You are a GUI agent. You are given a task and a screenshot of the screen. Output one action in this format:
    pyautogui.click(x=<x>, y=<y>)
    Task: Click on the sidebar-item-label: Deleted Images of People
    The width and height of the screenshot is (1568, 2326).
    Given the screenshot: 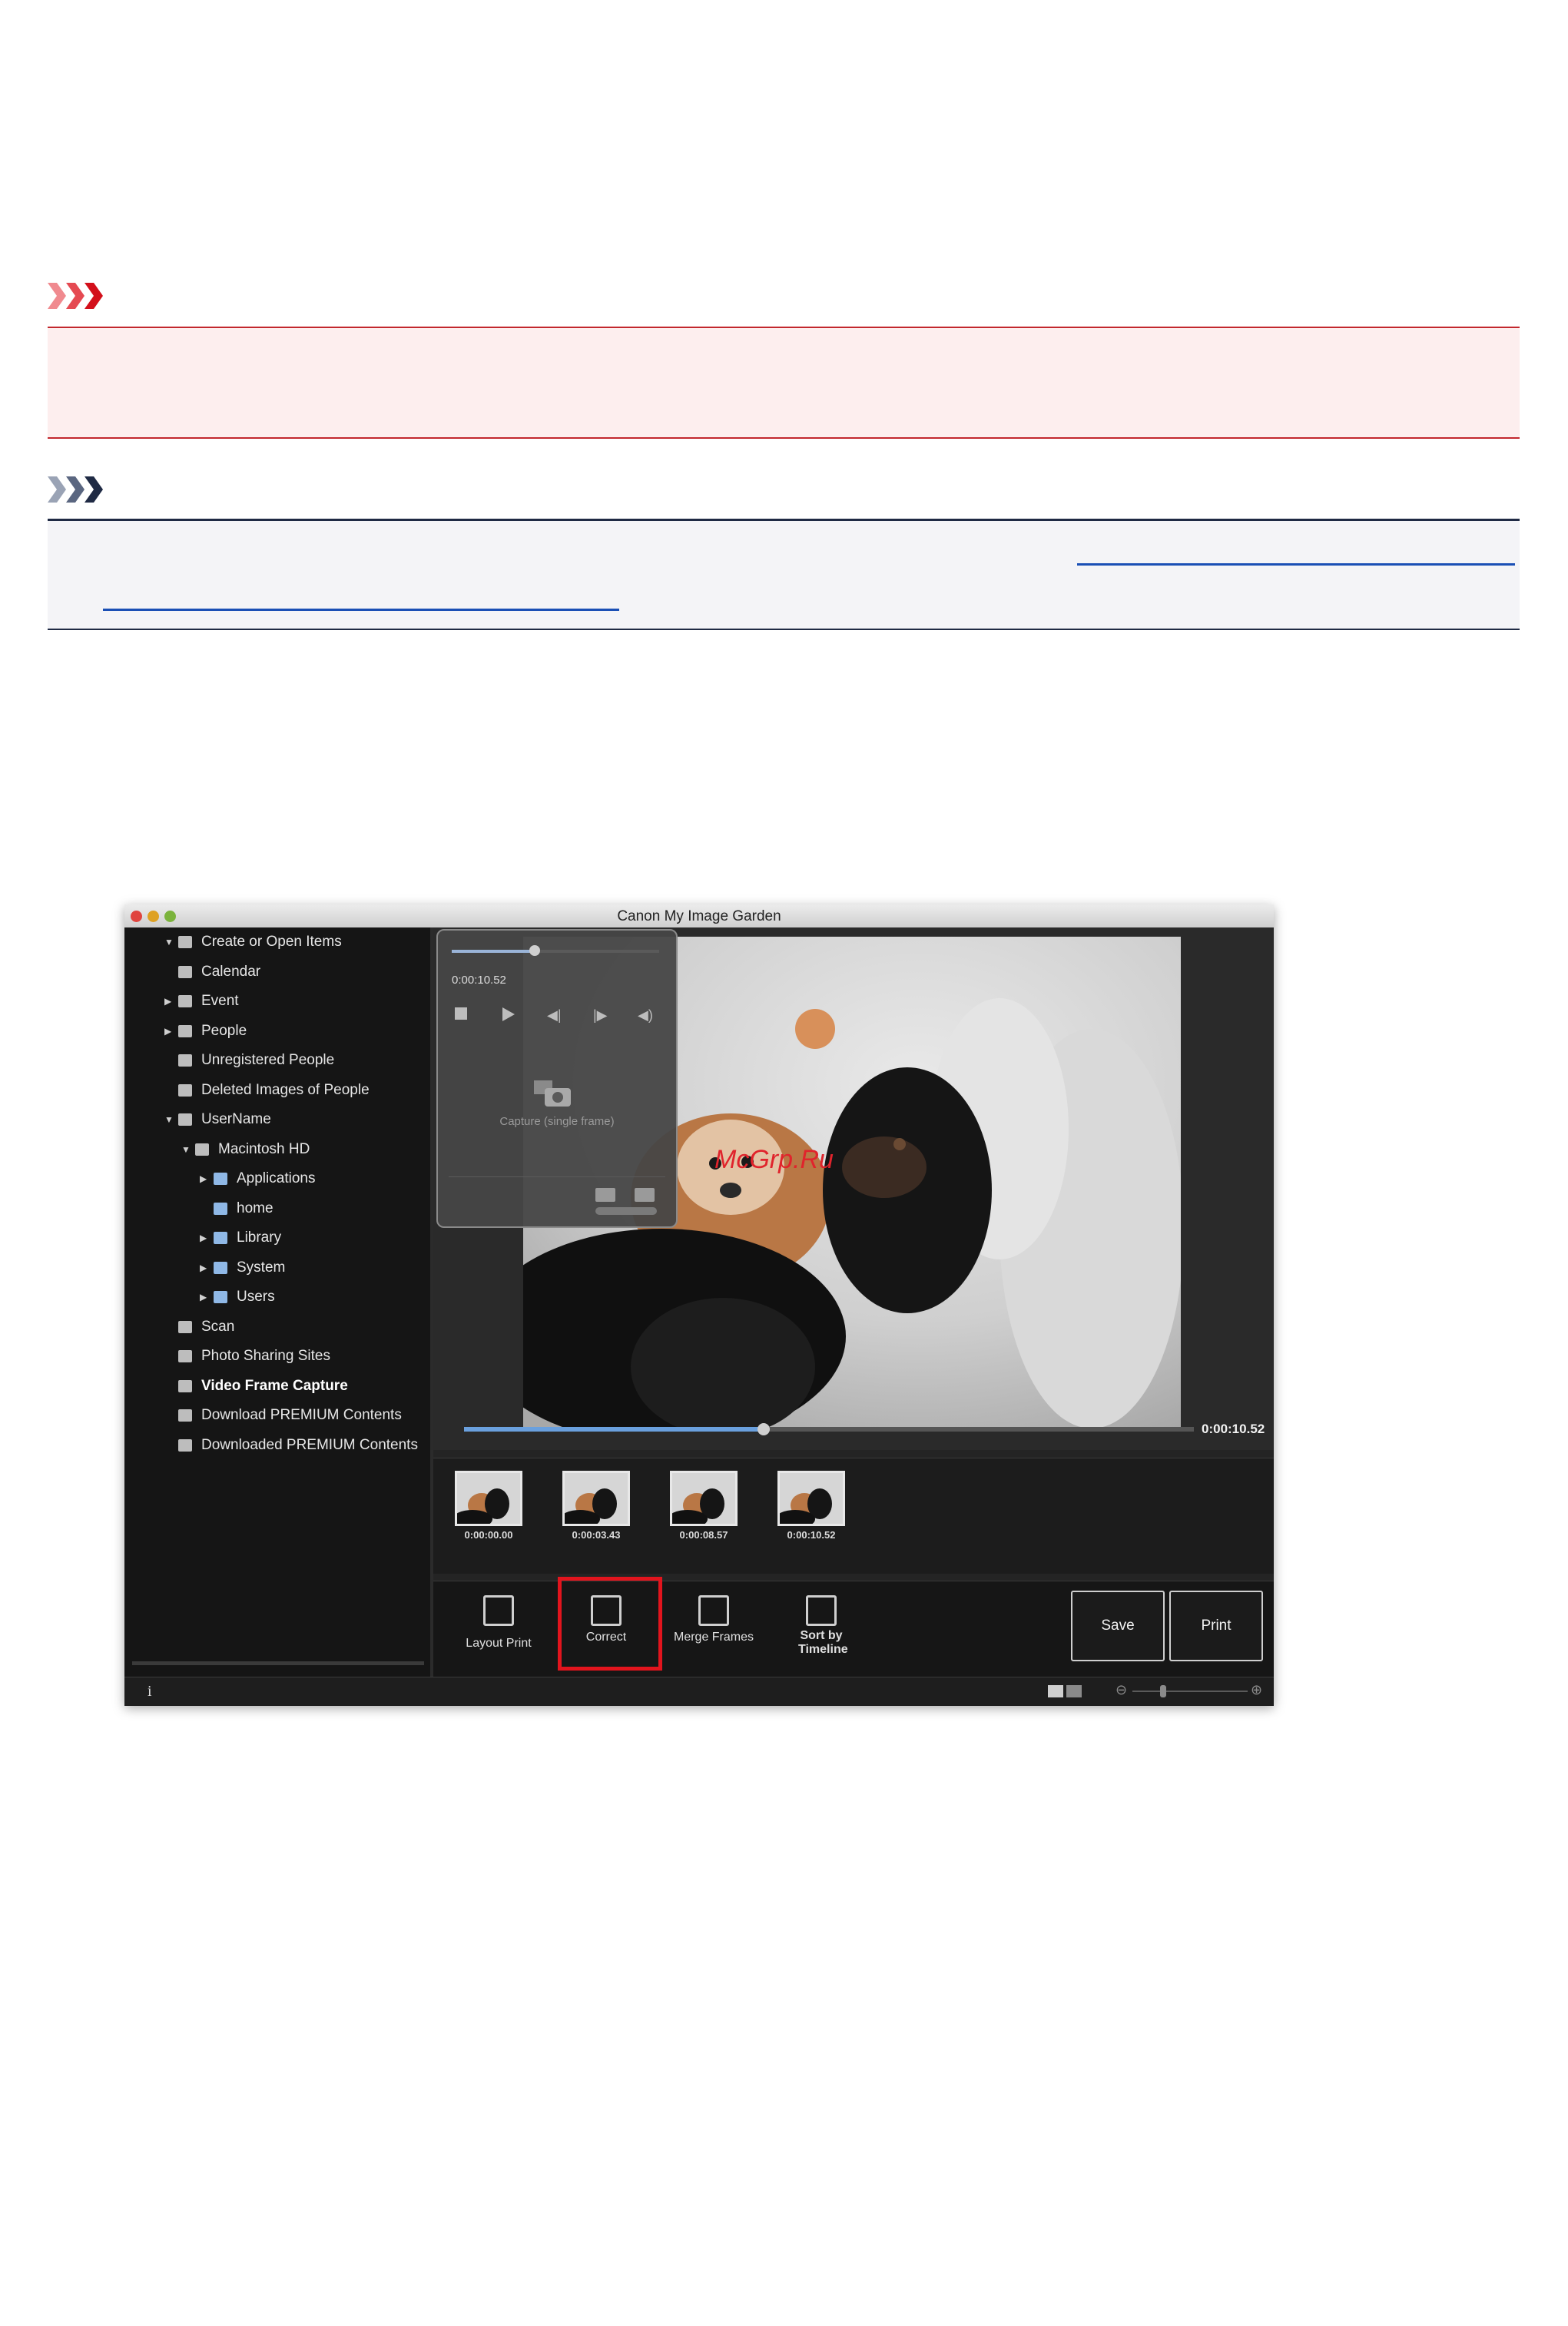 What is the action you would take?
    pyautogui.click(x=285, y=1089)
    